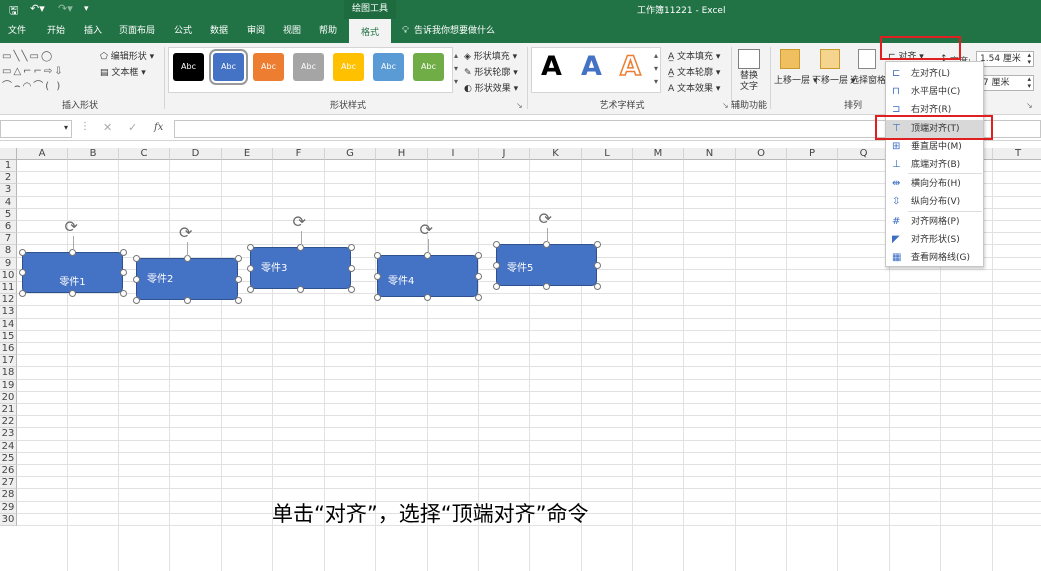  I want to click on row-header-3: 3, so click(8, 190).